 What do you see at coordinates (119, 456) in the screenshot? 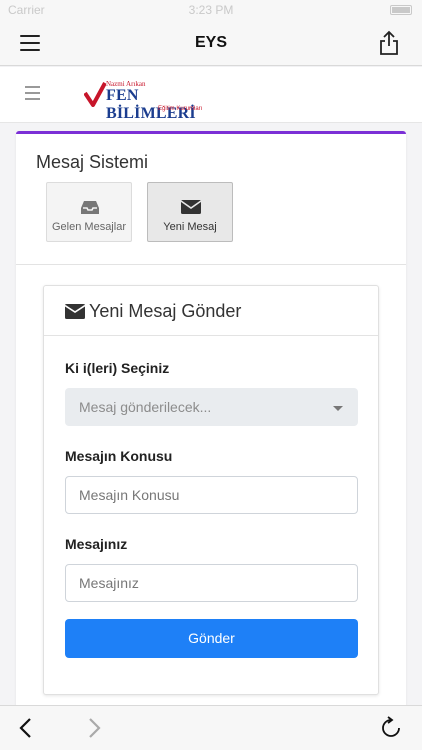
I see `subject-label: Mesajın Konusu` at bounding box center [119, 456].